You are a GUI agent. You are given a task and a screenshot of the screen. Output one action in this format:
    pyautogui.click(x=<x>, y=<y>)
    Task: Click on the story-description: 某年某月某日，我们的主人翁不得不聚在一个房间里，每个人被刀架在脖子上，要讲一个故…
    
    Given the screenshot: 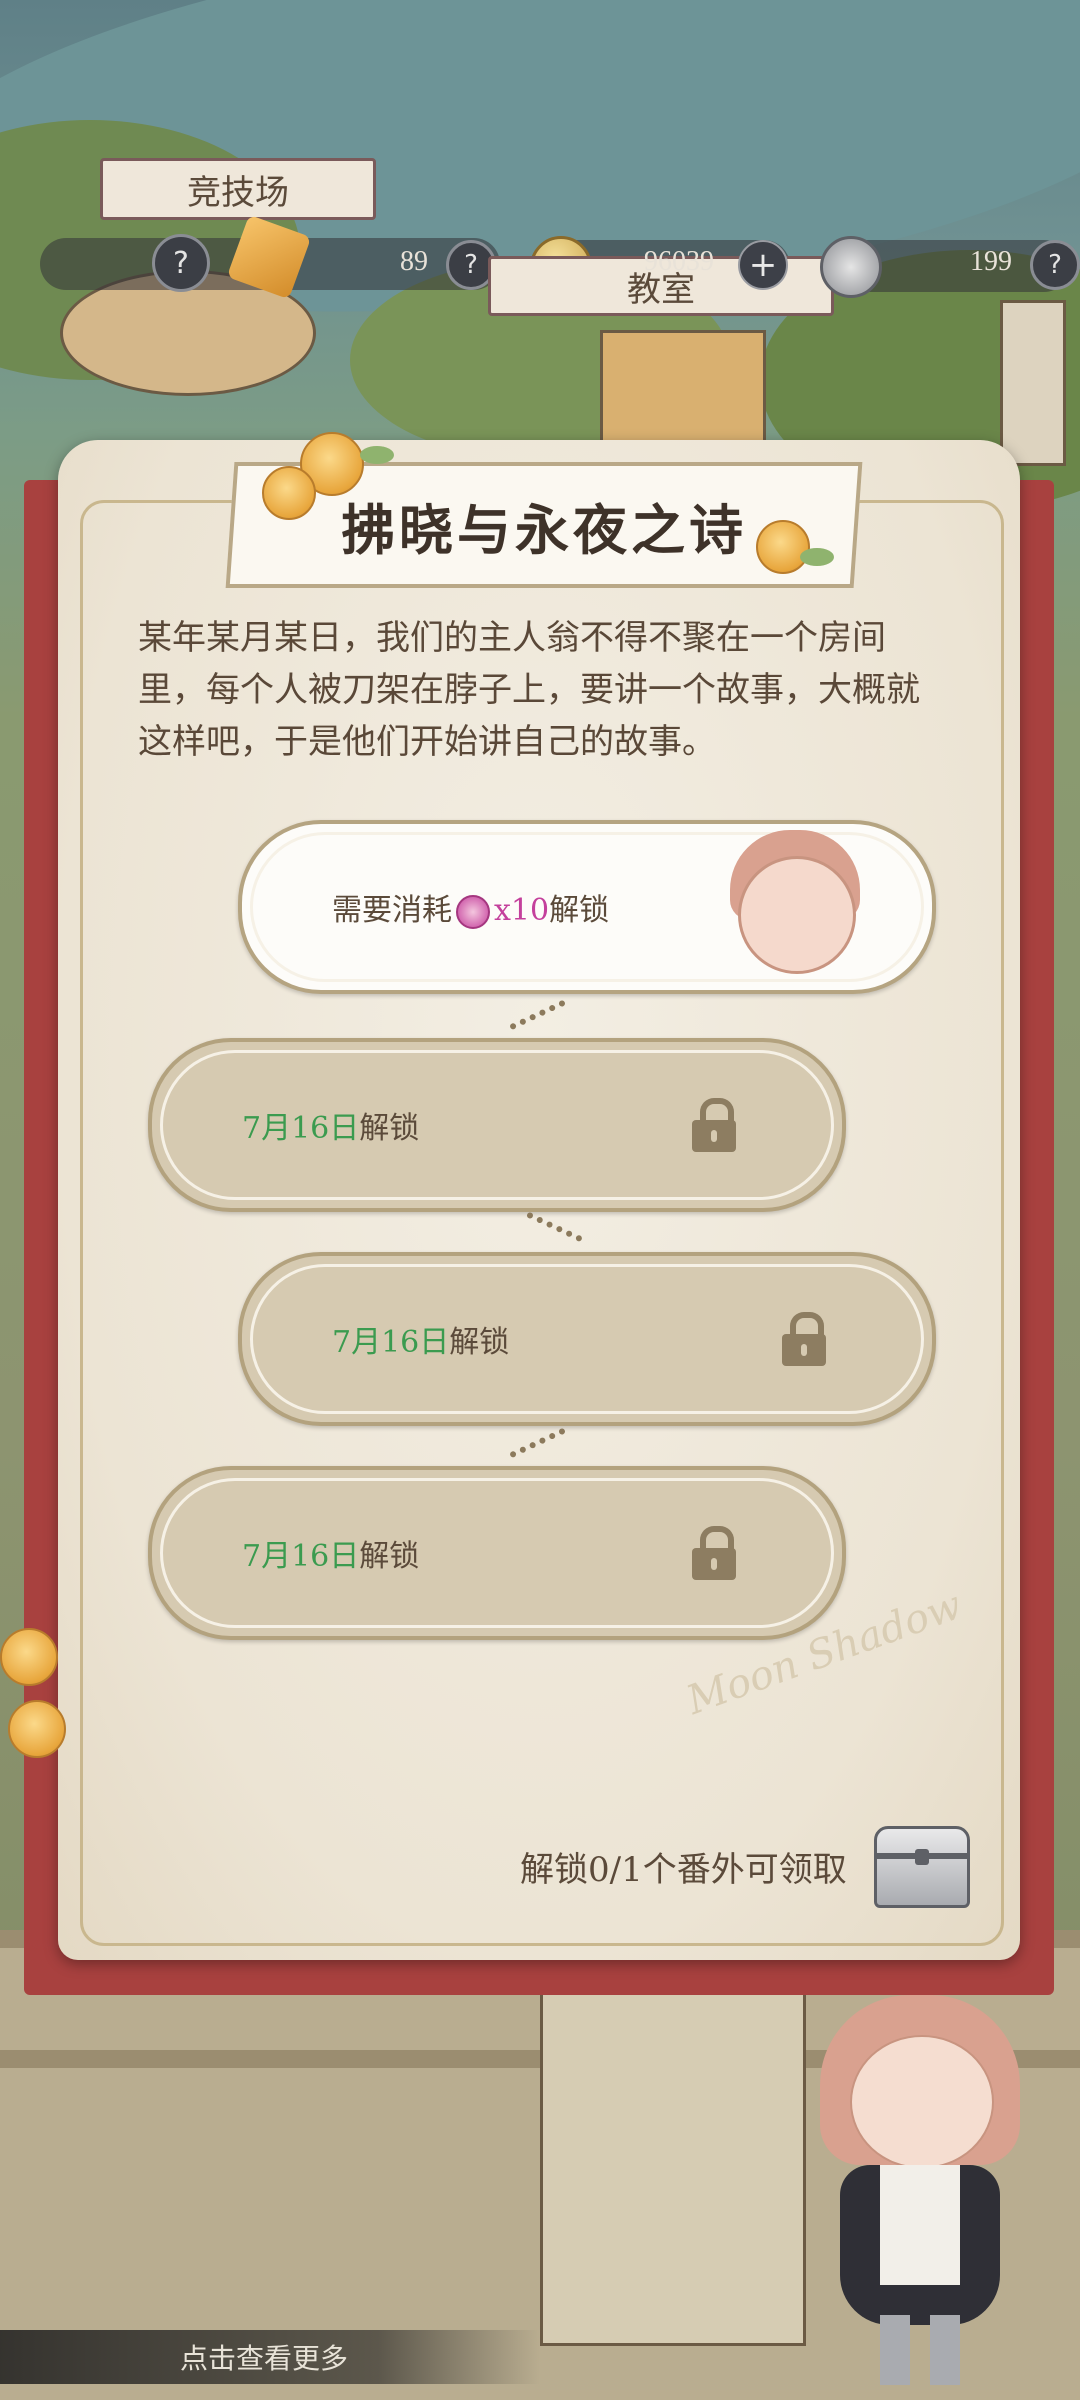 What is the action you would take?
    pyautogui.click(x=529, y=690)
    